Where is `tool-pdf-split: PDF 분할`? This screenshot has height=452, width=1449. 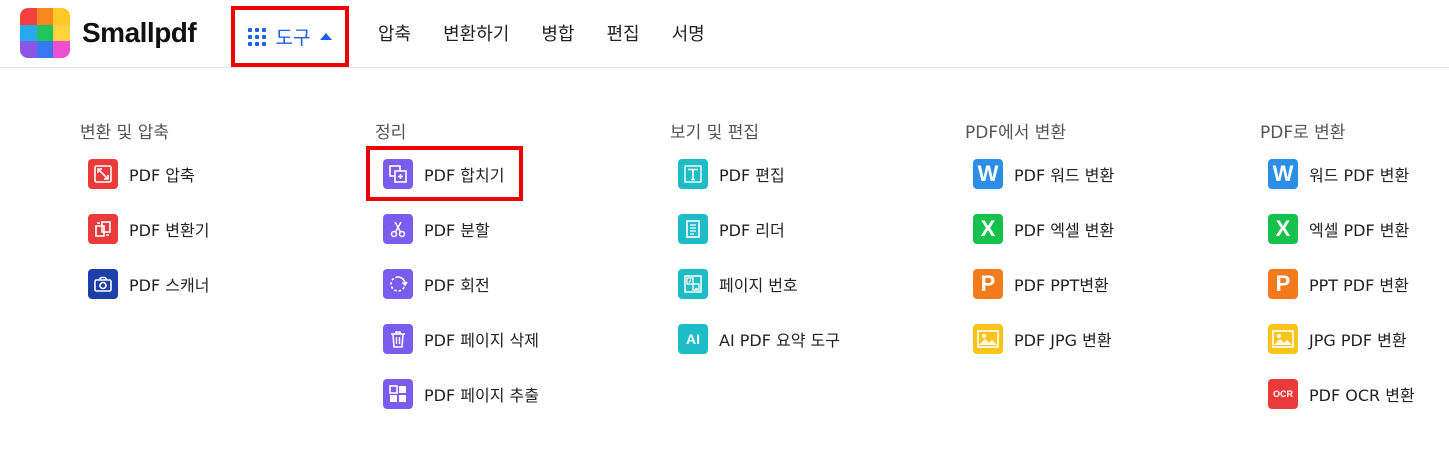 tool-pdf-split: PDF 분할 is located at coordinates (436, 229).